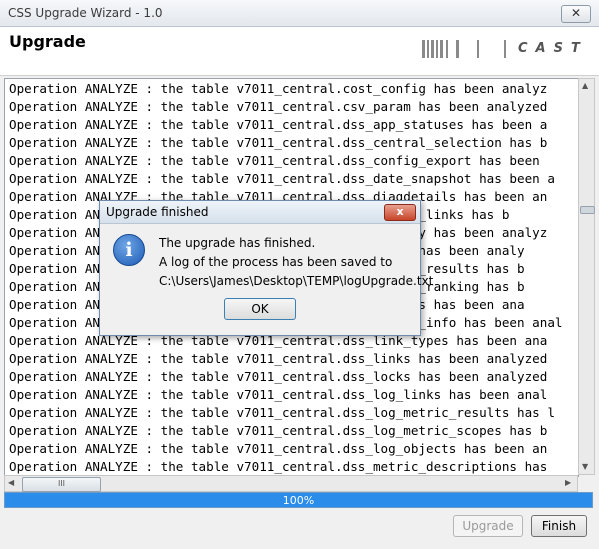  Describe the element at coordinates (576, 14) in the screenshot. I see `window-close-button: ✕` at that location.